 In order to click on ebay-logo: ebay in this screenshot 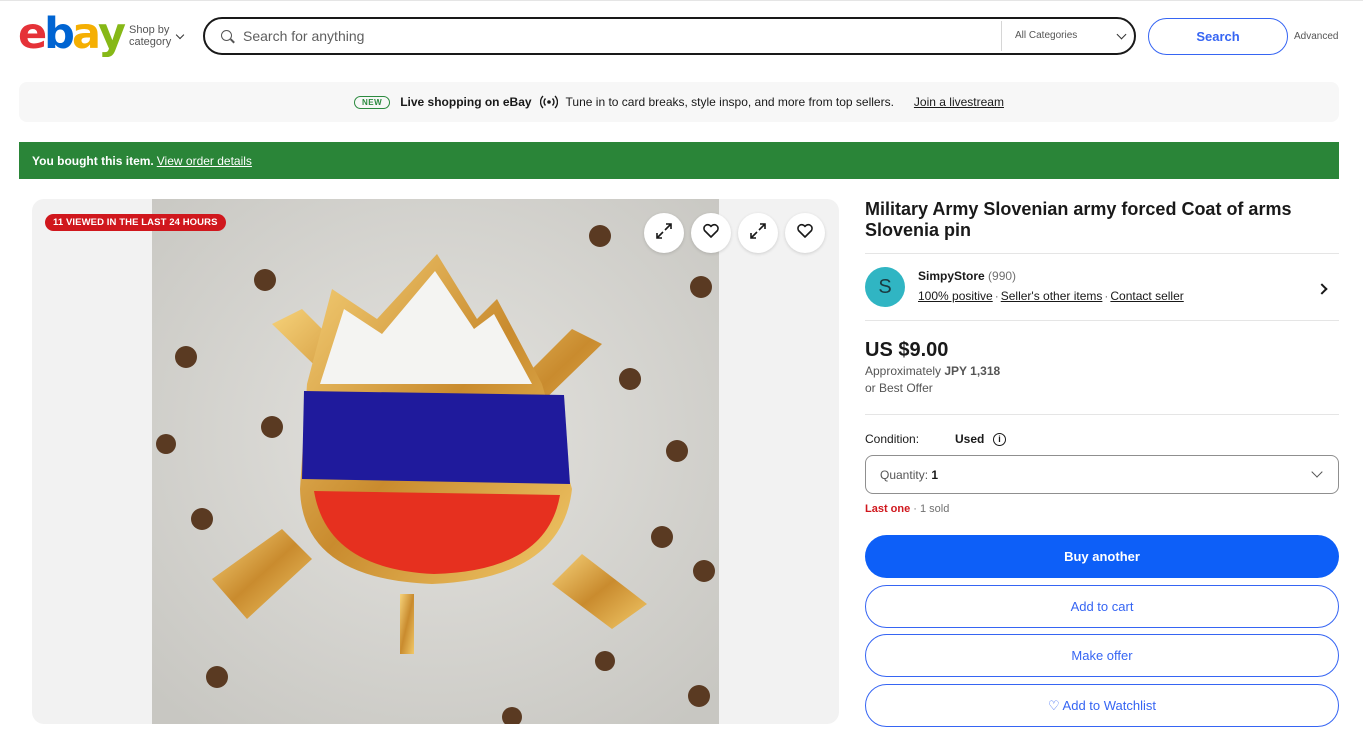, I will do `click(72, 34)`.